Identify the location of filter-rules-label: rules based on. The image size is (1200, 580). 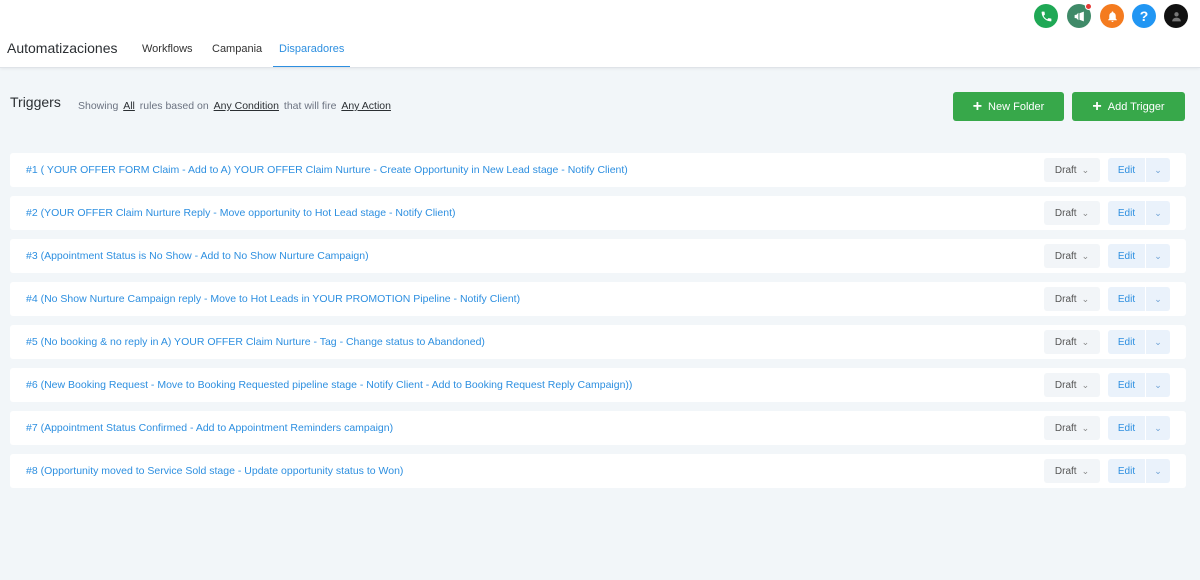
(174, 106).